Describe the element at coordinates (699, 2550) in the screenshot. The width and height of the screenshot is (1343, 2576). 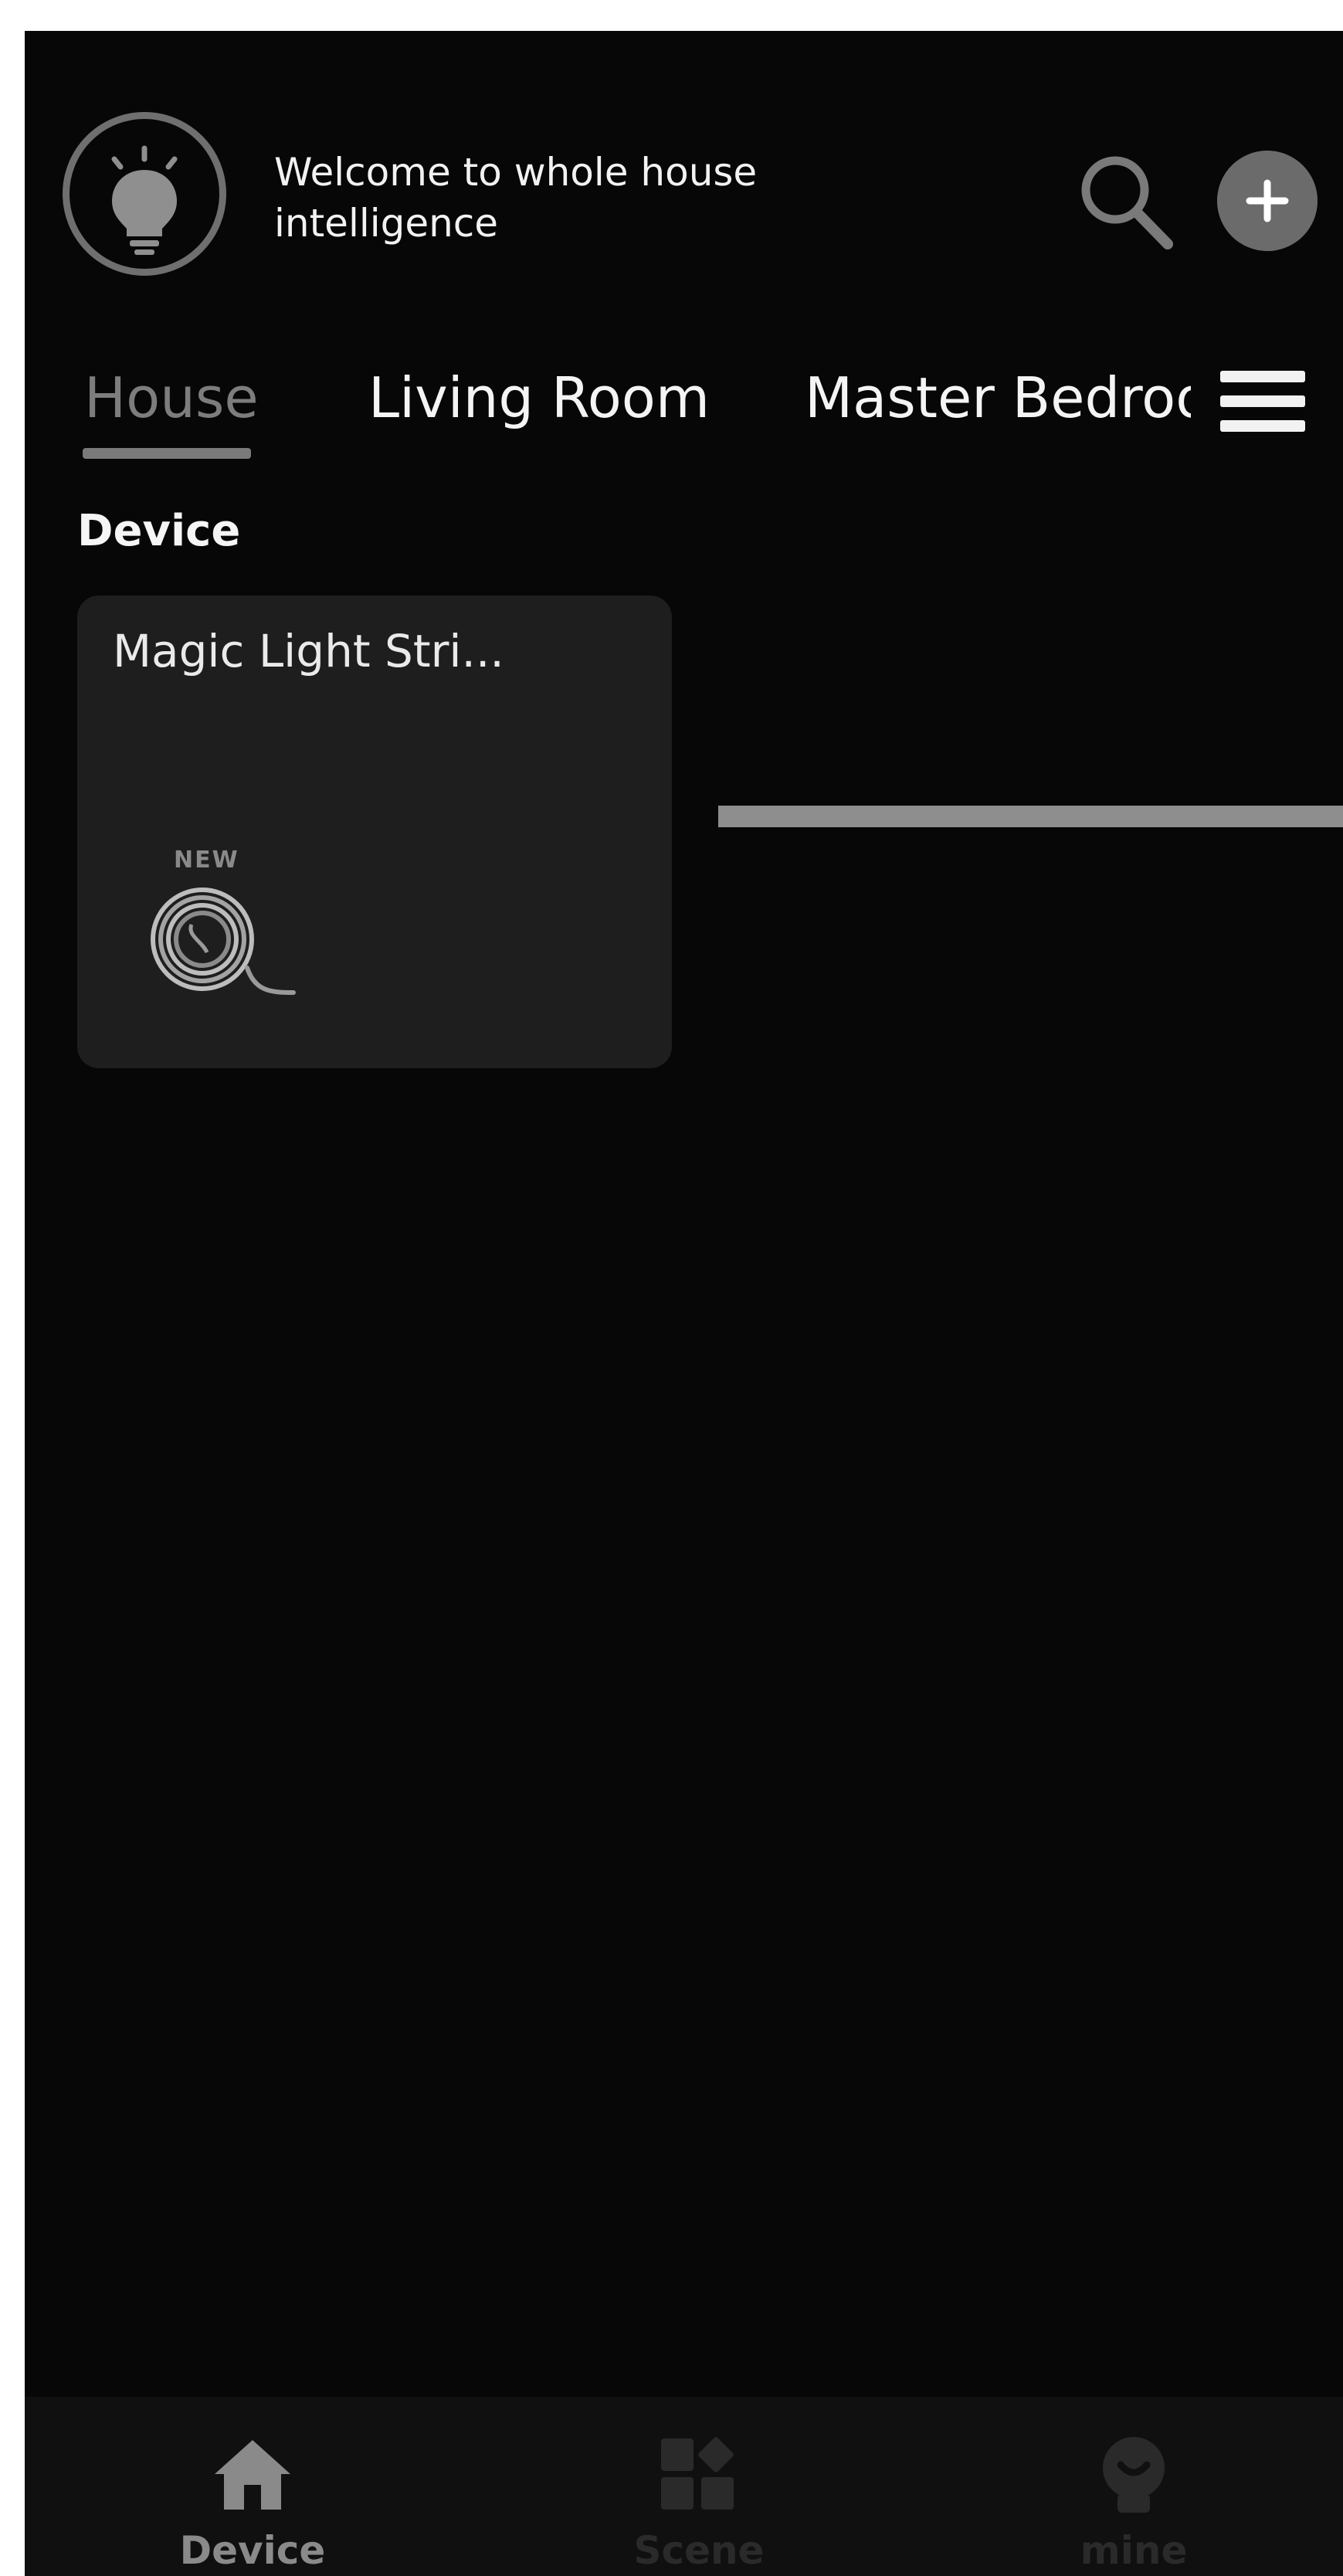
I see `nav-scene-label: Scene` at that location.